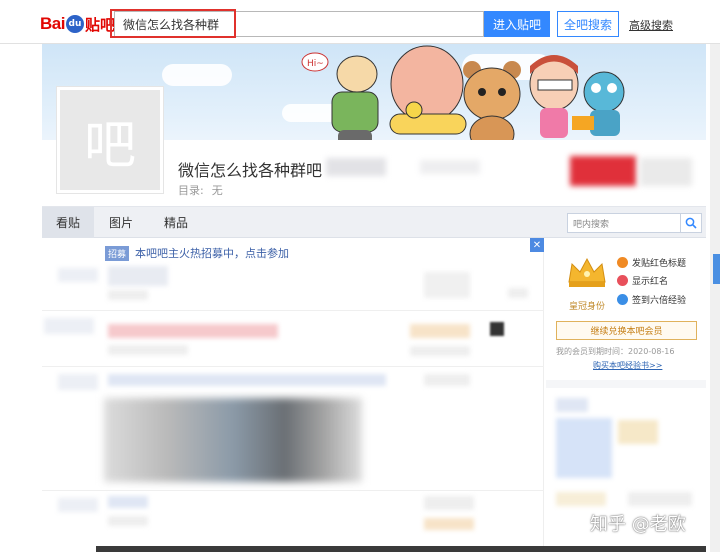 This screenshot has width=720, height=552. What do you see at coordinates (622, 262) in the screenshot?
I see `red-title-icon` at bounding box center [622, 262].